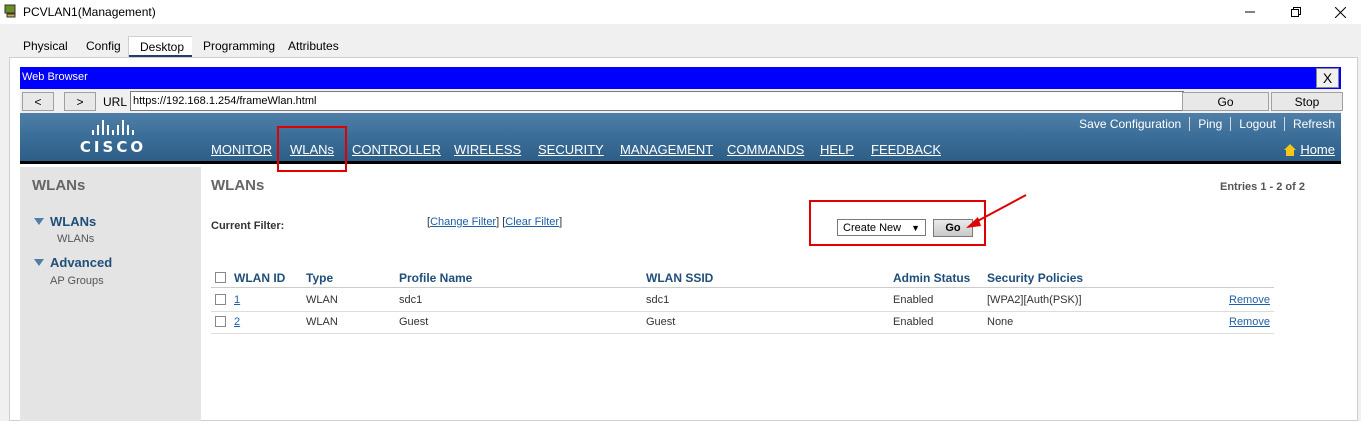  Describe the element at coordinates (81, 262) in the screenshot. I see `sidebar-item-label: Advanced` at that location.